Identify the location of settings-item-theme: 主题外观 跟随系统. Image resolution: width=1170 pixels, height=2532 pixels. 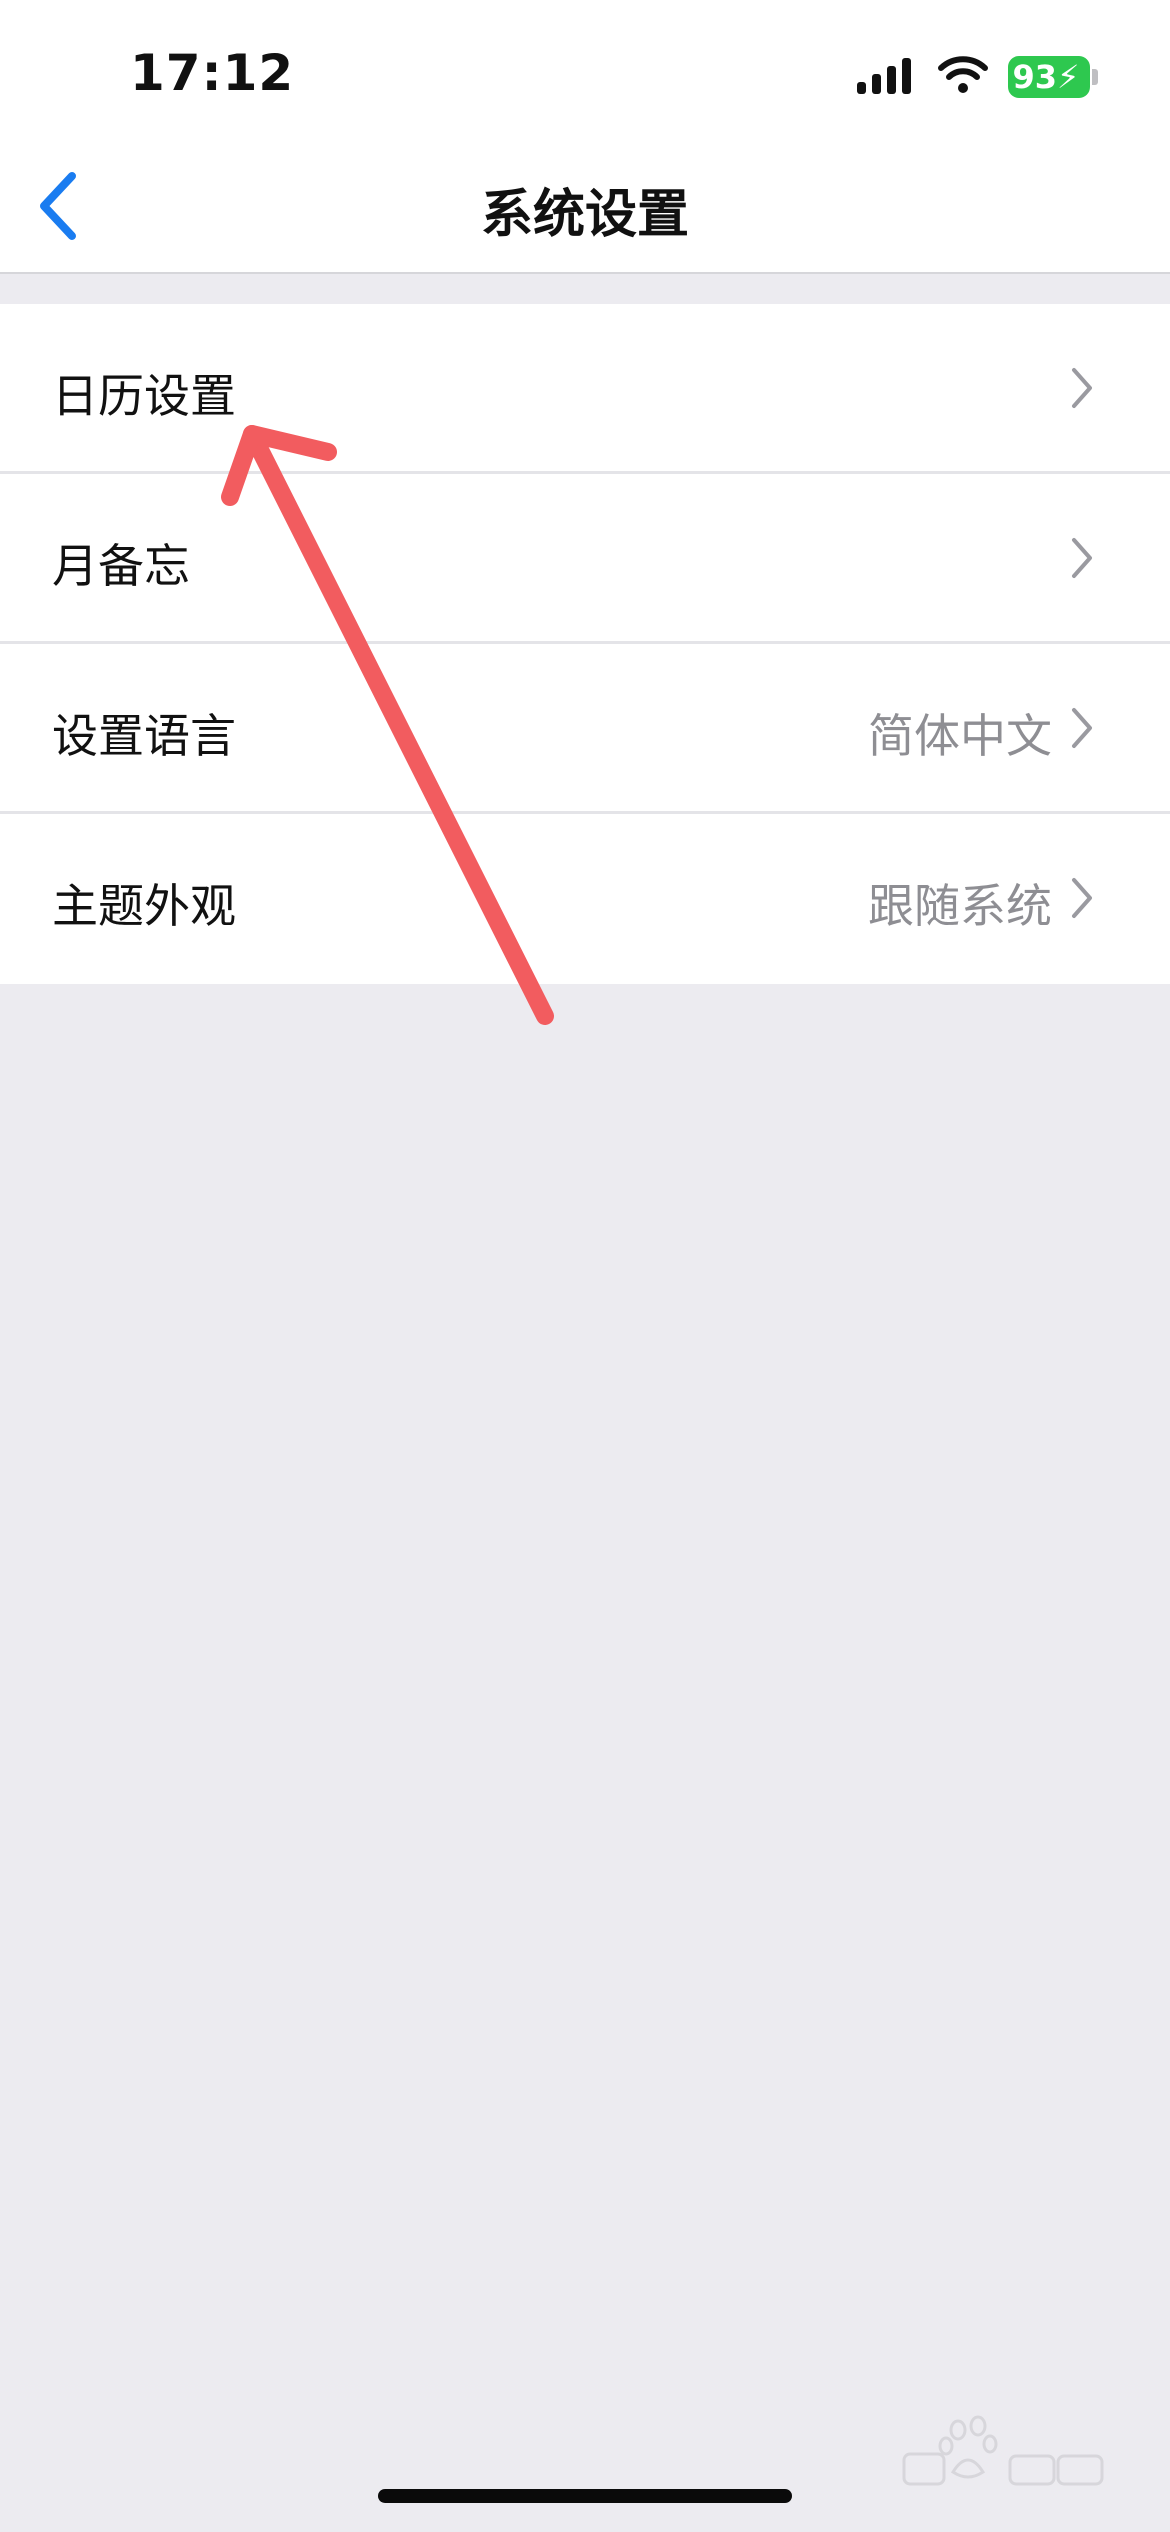
(585, 899).